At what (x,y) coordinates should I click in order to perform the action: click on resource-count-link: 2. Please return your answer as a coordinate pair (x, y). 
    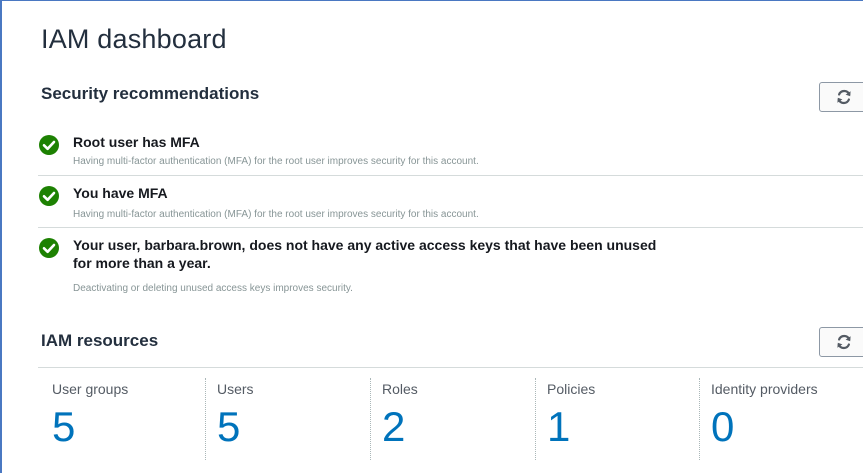
    Looking at the image, I should click on (400, 427).